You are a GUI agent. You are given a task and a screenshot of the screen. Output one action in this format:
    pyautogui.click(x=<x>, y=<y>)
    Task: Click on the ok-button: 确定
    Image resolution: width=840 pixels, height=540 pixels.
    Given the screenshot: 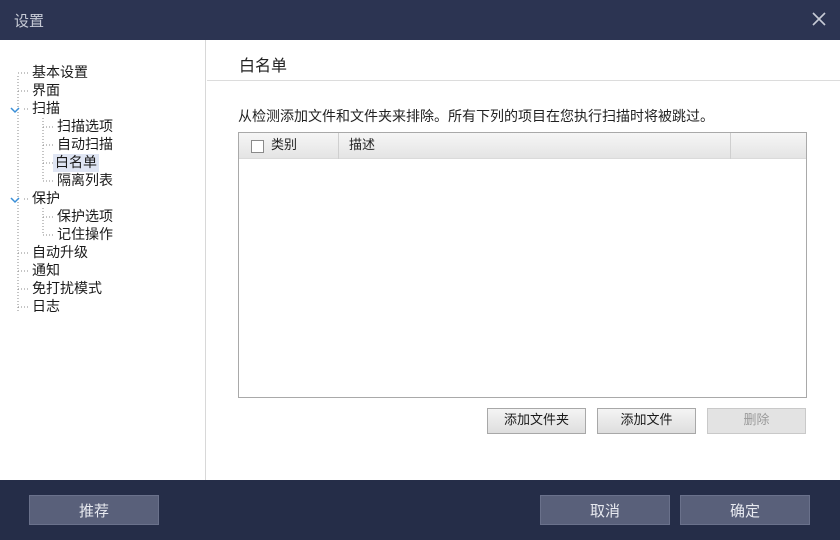 What is the action you would take?
    pyautogui.click(x=745, y=510)
    